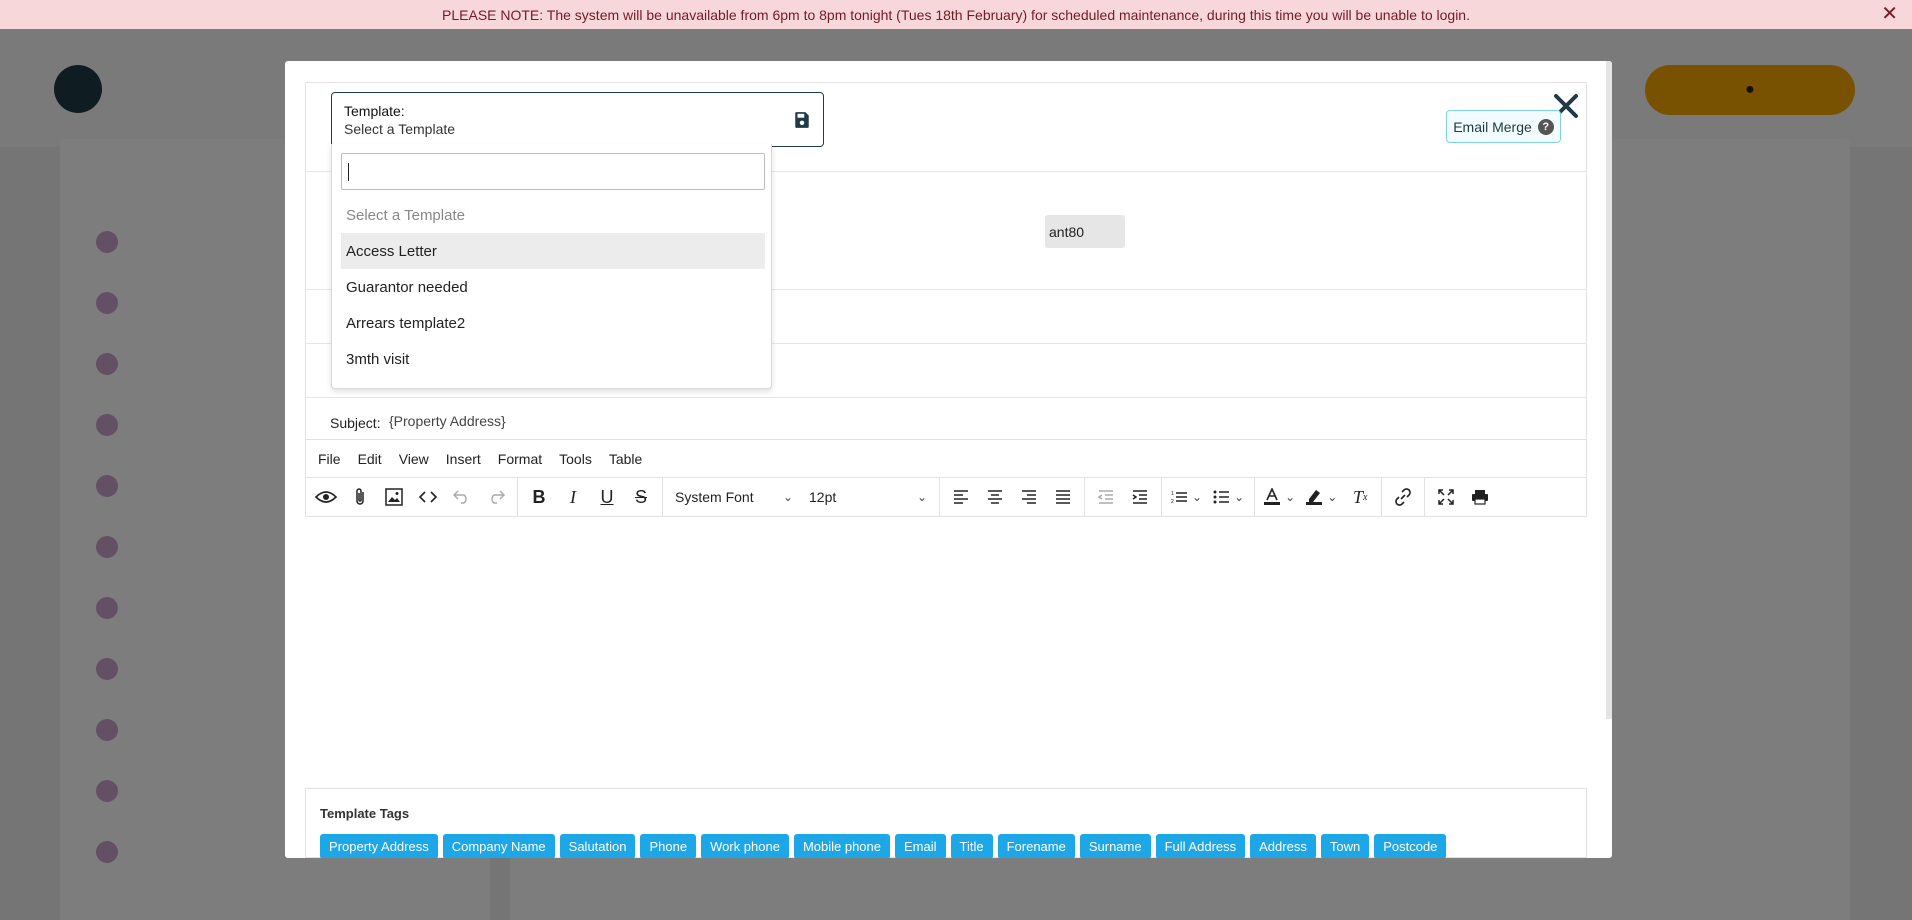 This screenshot has width=1912, height=920. I want to click on menu-insert: Insert, so click(463, 459).